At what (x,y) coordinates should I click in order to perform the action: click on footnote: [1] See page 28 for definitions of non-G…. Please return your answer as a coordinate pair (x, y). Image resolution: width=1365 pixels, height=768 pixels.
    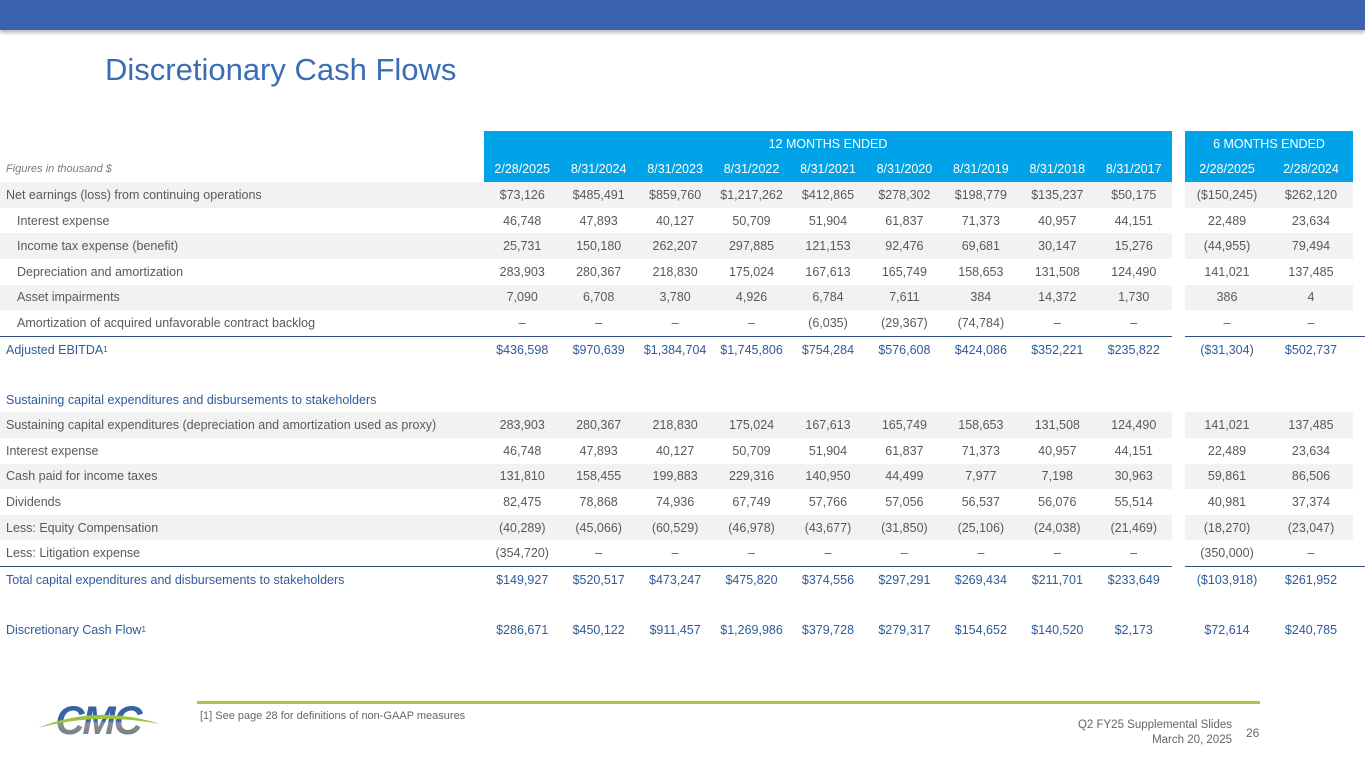
    Looking at the image, I should click on (333, 716).